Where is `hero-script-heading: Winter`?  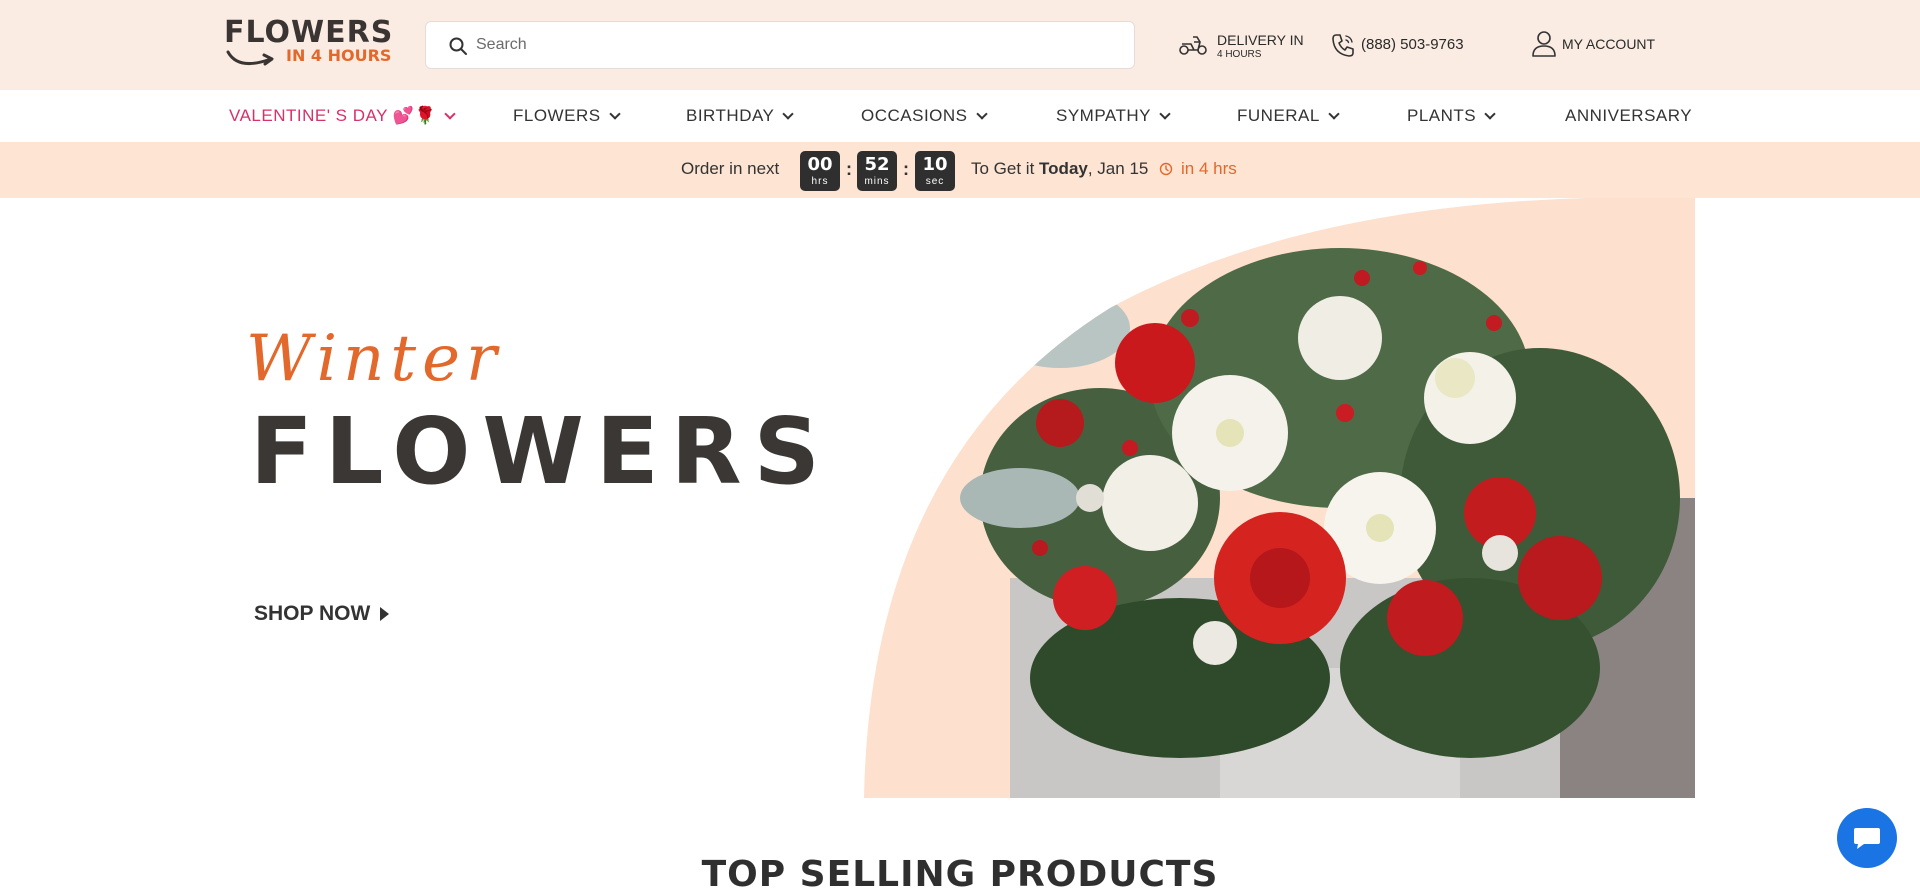
hero-script-heading: Winter is located at coordinates (374, 359).